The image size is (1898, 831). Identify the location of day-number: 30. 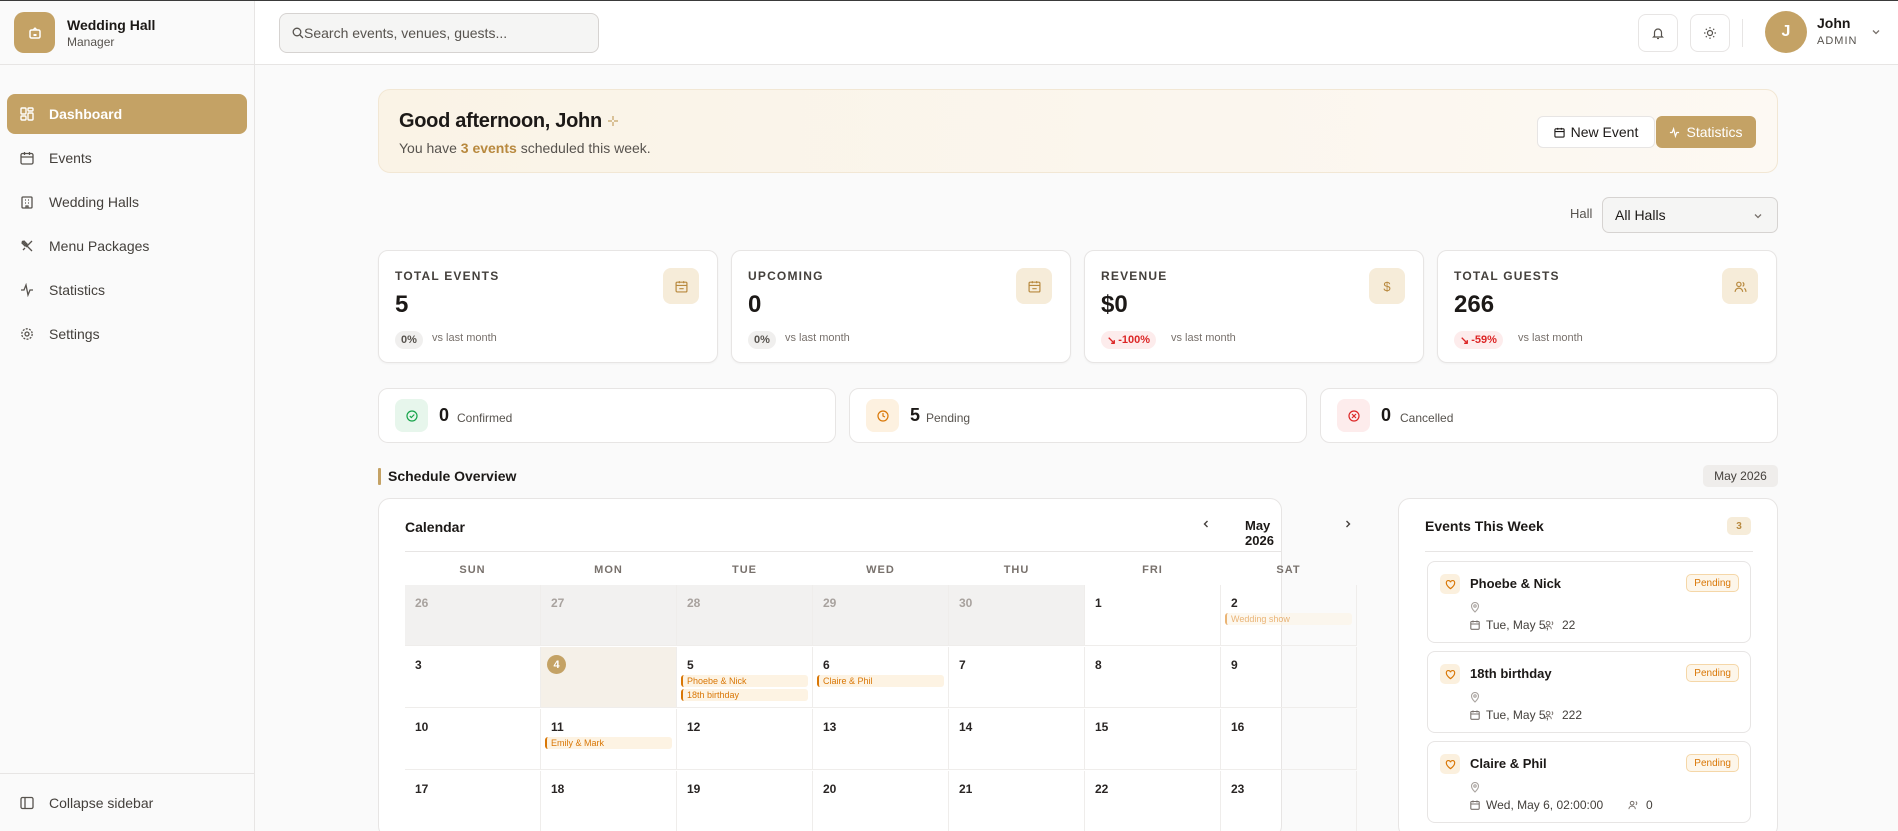
(966, 603).